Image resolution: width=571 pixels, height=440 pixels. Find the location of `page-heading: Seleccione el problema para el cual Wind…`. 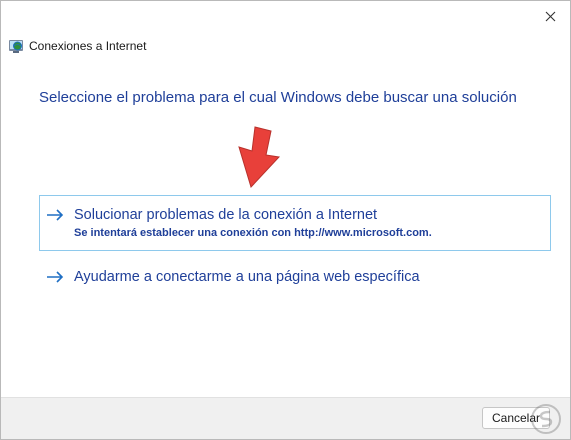

page-heading: Seleccione el problema para el cual Wind… is located at coordinates (278, 97).